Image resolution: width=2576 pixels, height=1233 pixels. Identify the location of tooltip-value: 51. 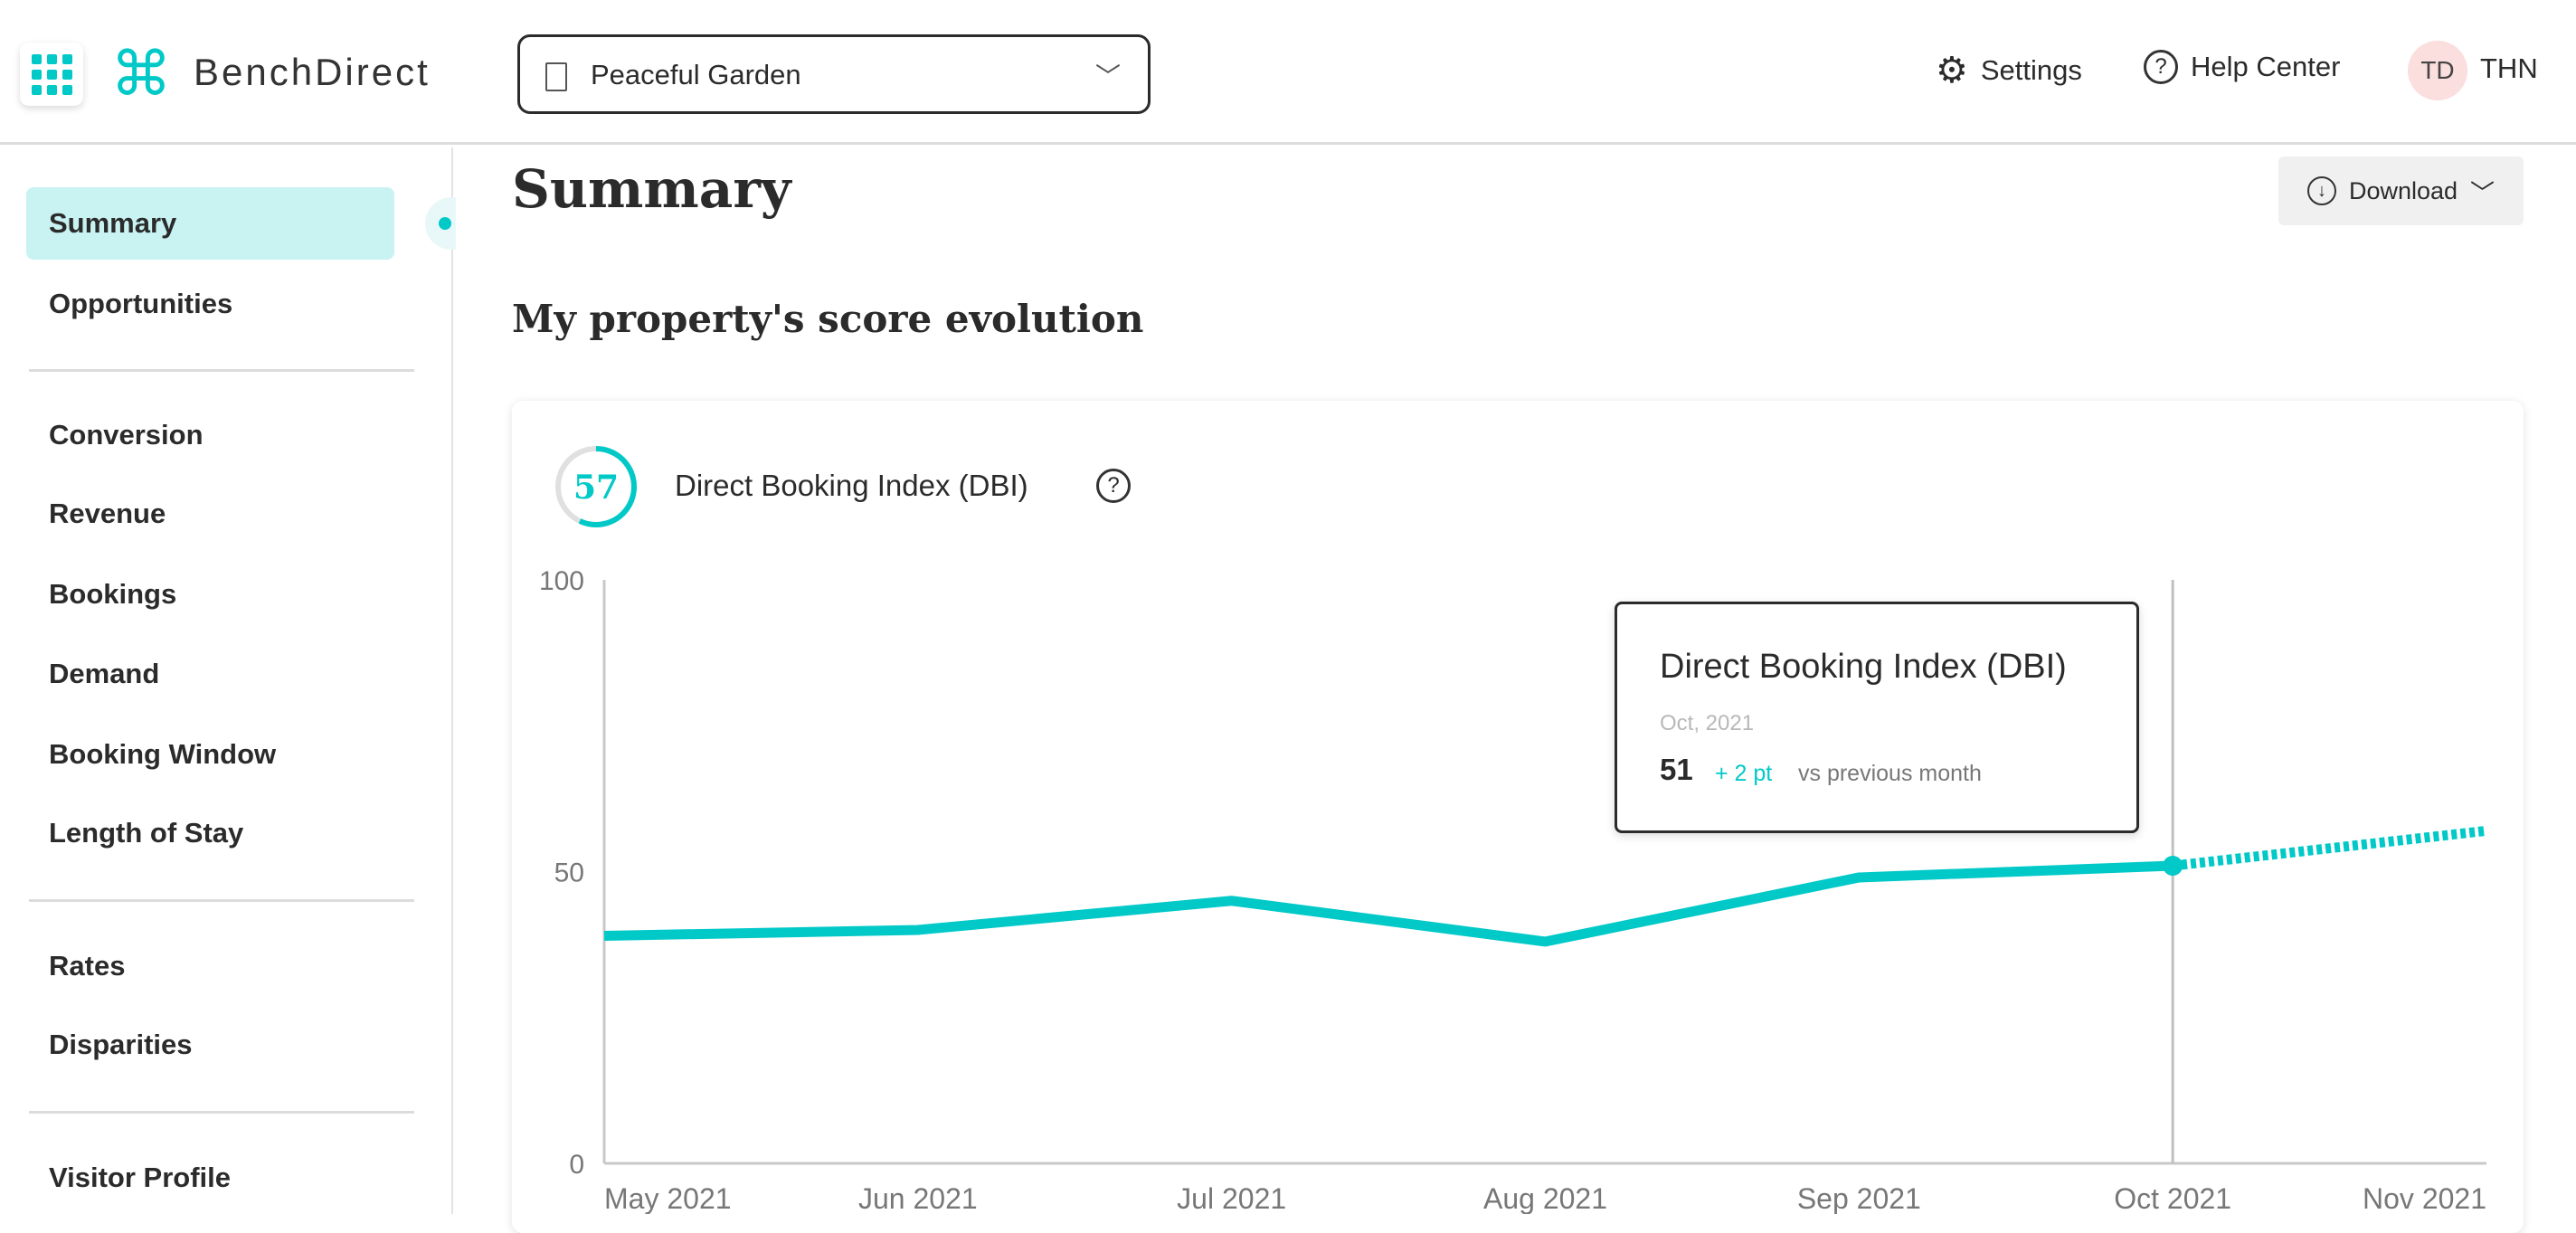
(1677, 769).